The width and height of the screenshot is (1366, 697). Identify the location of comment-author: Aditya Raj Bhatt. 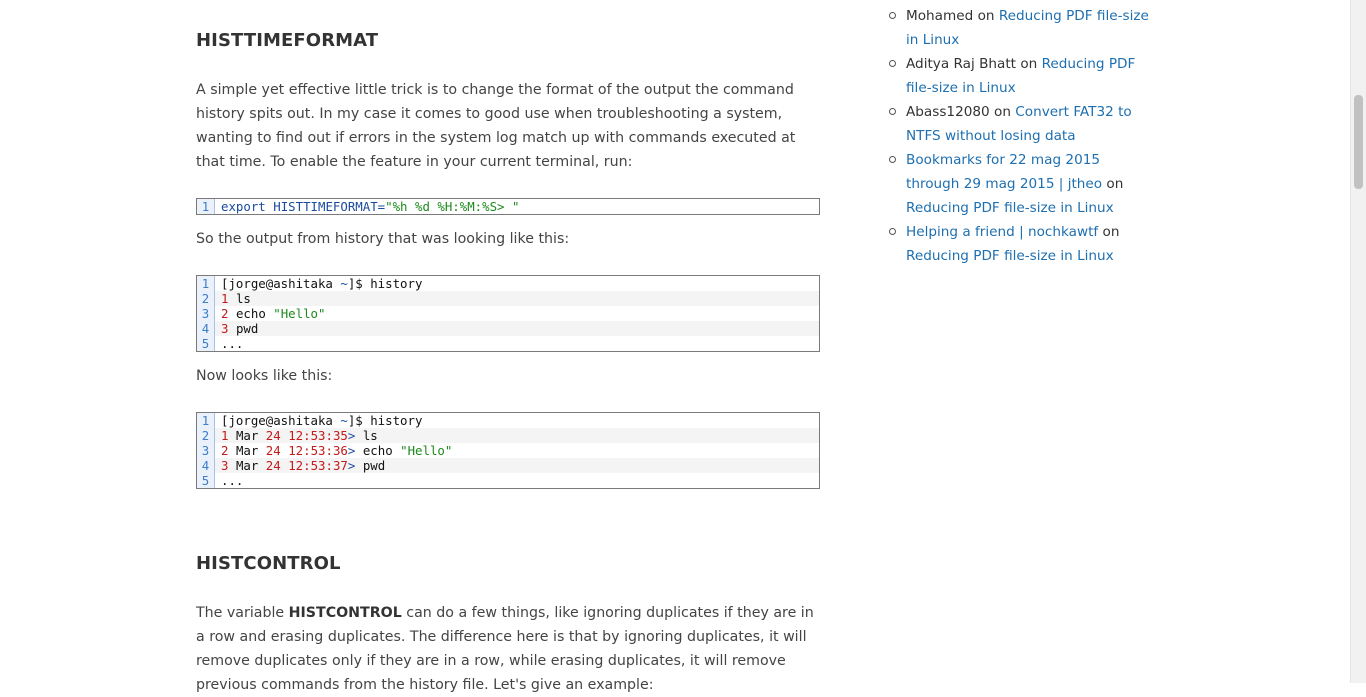
(961, 64).